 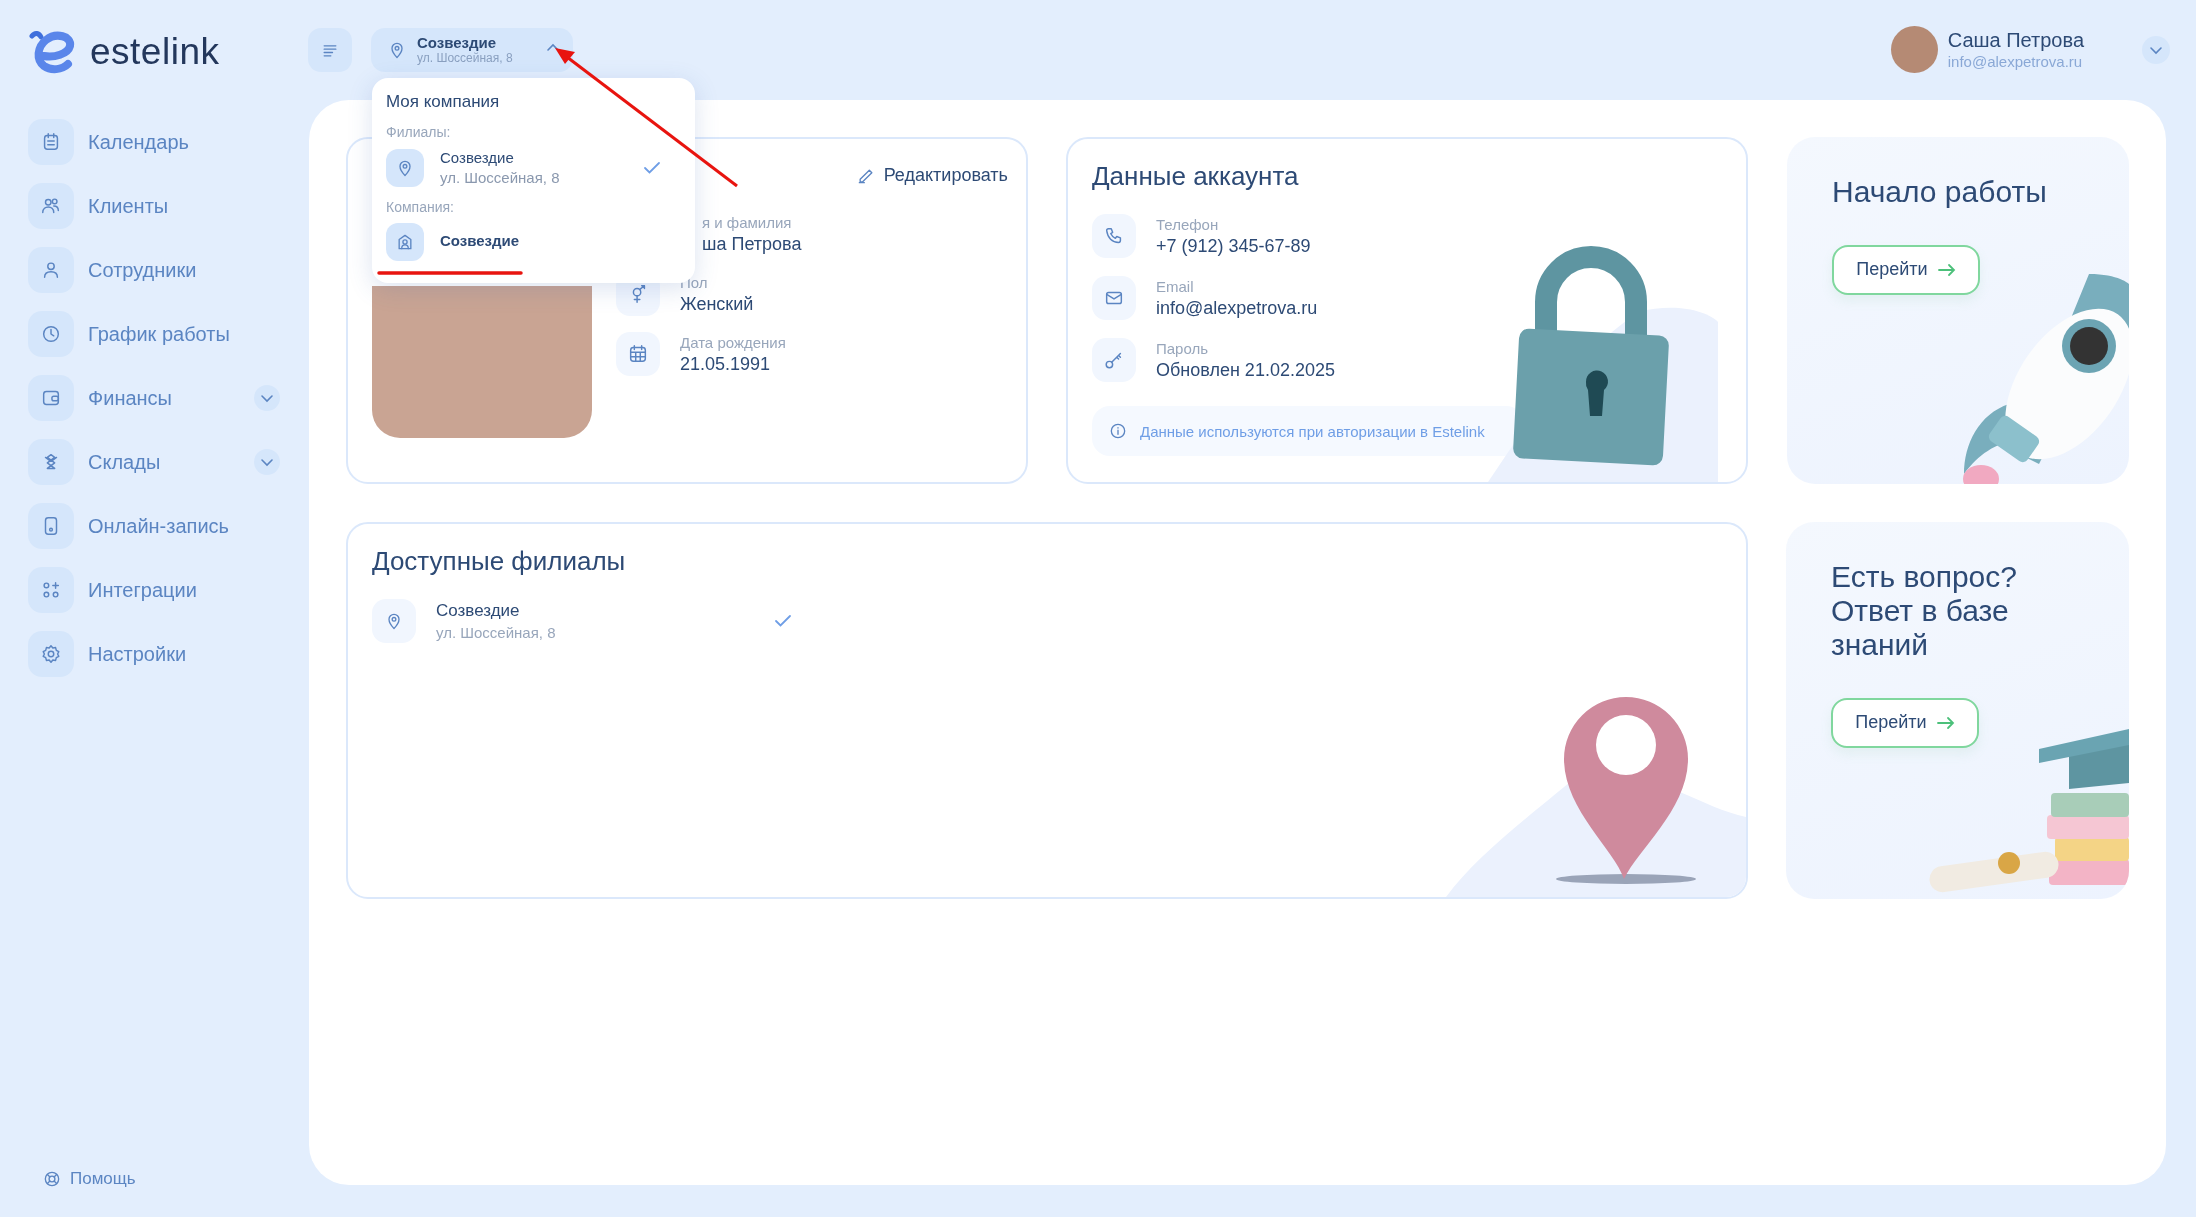 What do you see at coordinates (1245, 370) in the screenshot?
I see `field-value: Обновлен 21.02.2025` at bounding box center [1245, 370].